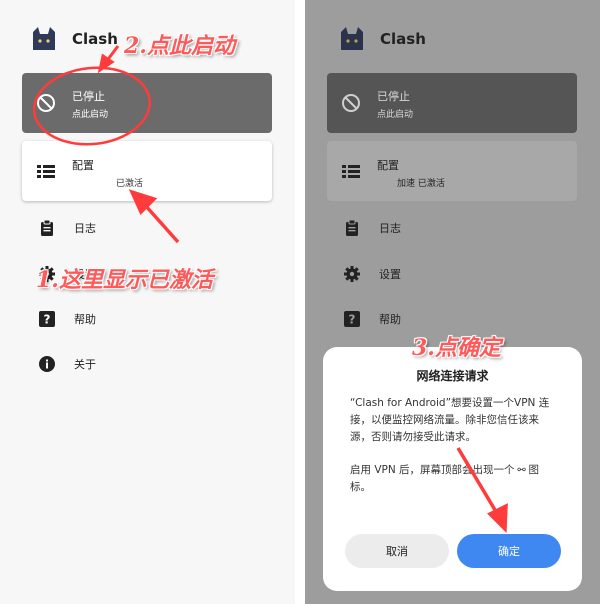  Describe the element at coordinates (179, 46) in the screenshot. I see `annotation-step-2: 2.点此启动` at that location.